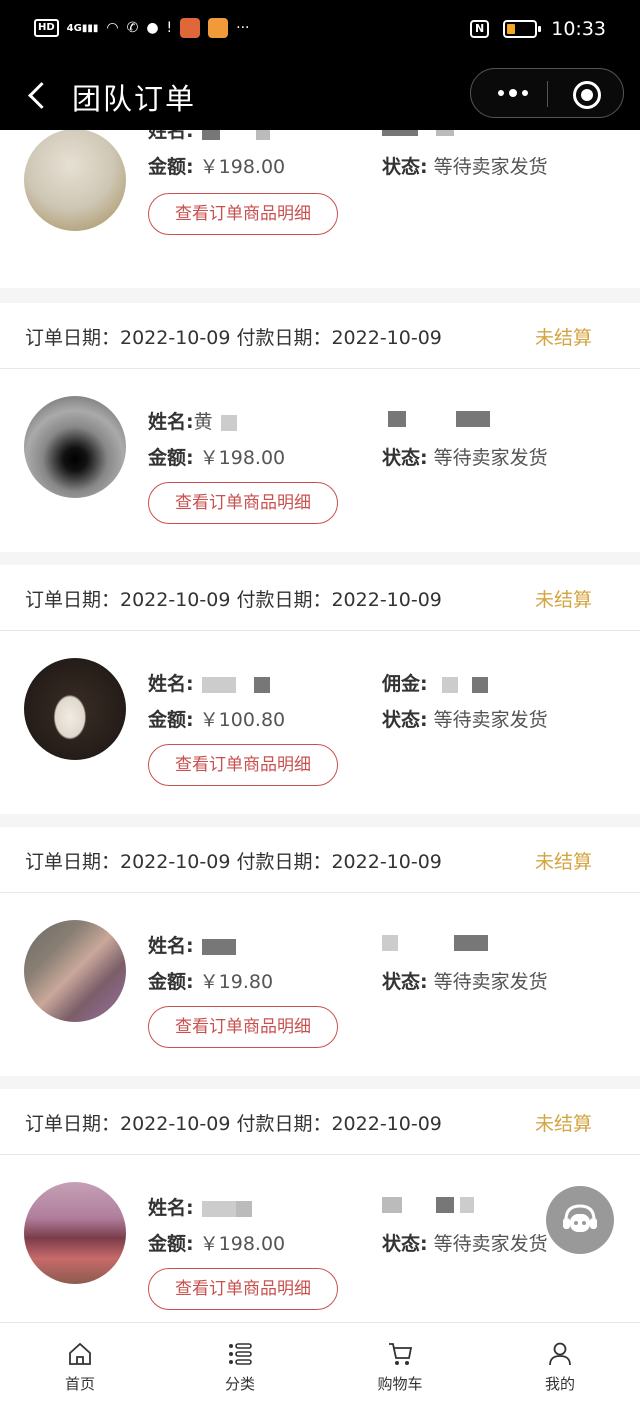 The height and width of the screenshot is (1407, 640). I want to click on status-left-icons: HD 4G▮▮▮ ◠ ✆ ● ! ···, so click(142, 28).